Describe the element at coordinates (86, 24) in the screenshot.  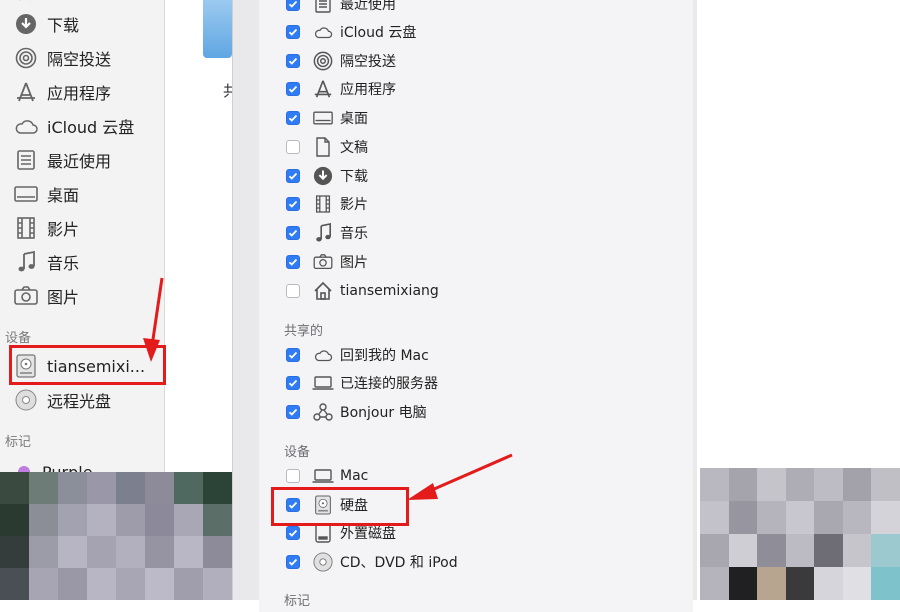
I see `sidebar-item-downloads: 下载` at that location.